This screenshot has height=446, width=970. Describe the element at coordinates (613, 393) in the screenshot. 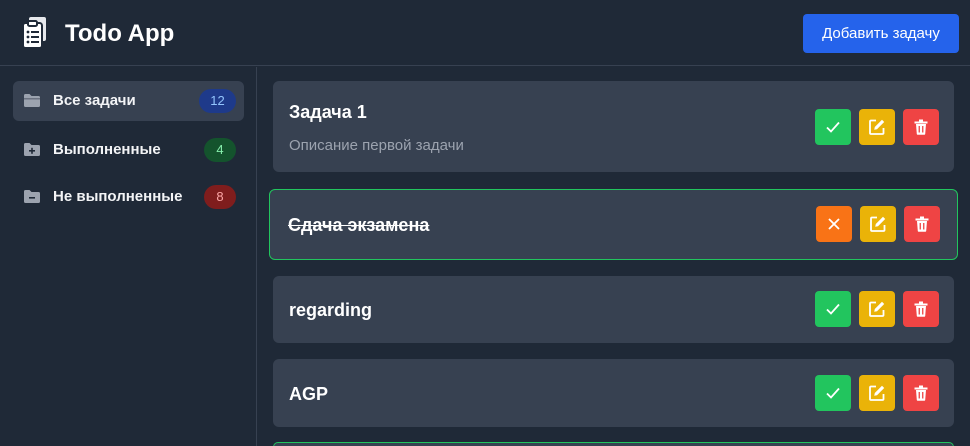

I see `task-card: AGP` at that location.